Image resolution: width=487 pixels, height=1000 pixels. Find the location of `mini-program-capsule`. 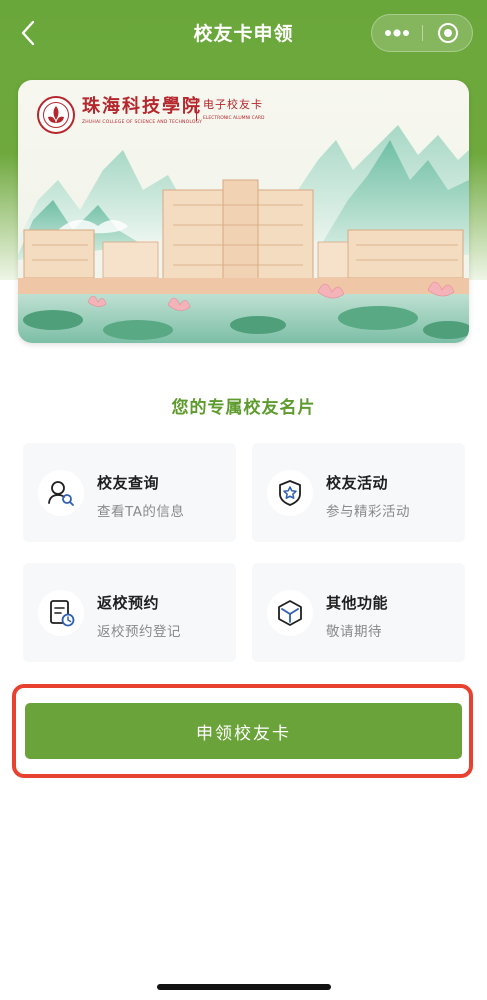

mini-program-capsule is located at coordinates (422, 33).